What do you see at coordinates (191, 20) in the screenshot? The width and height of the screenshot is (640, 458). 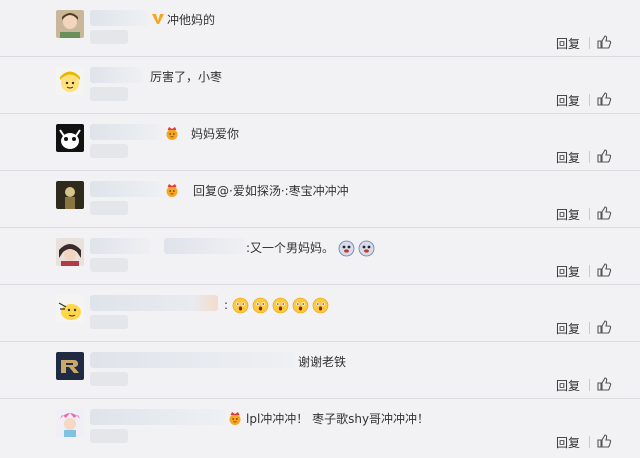 I see `comment-text: 冲他妈的` at bounding box center [191, 20].